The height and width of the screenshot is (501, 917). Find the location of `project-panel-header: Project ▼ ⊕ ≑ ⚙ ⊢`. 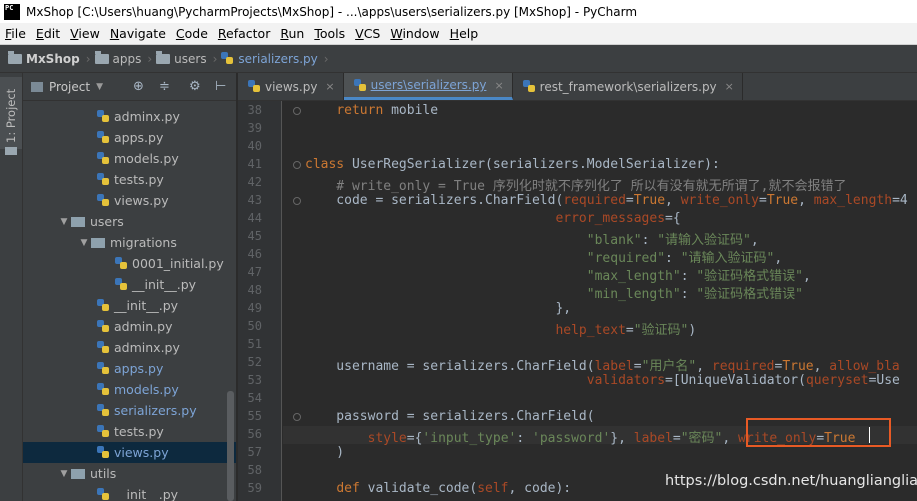

project-panel-header: Project ▼ ⊕ ≑ ⚙ ⊢ is located at coordinates (129, 87).